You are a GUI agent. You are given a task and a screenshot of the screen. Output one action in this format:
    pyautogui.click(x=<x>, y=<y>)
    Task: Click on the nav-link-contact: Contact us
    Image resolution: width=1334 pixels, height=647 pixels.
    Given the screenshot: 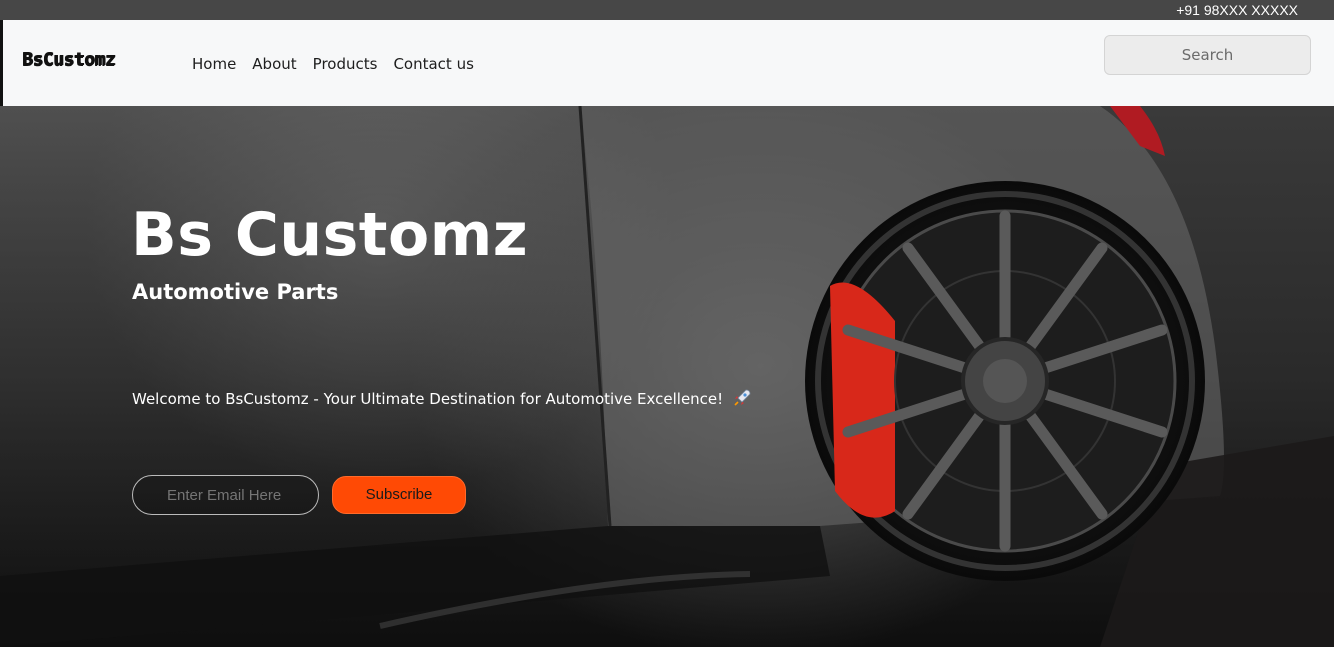 What is the action you would take?
    pyautogui.click(x=433, y=64)
    